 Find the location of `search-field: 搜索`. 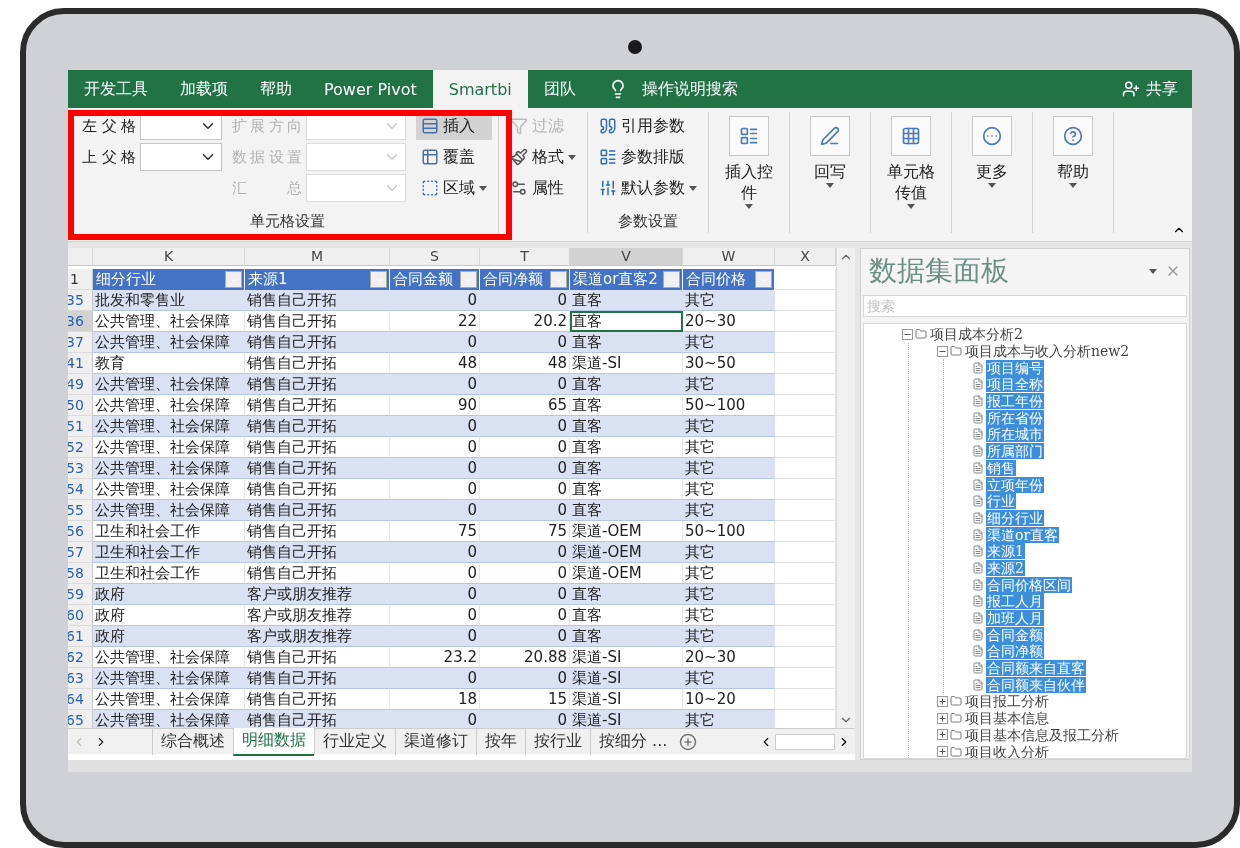

search-field: 搜索 is located at coordinates (1025, 306).